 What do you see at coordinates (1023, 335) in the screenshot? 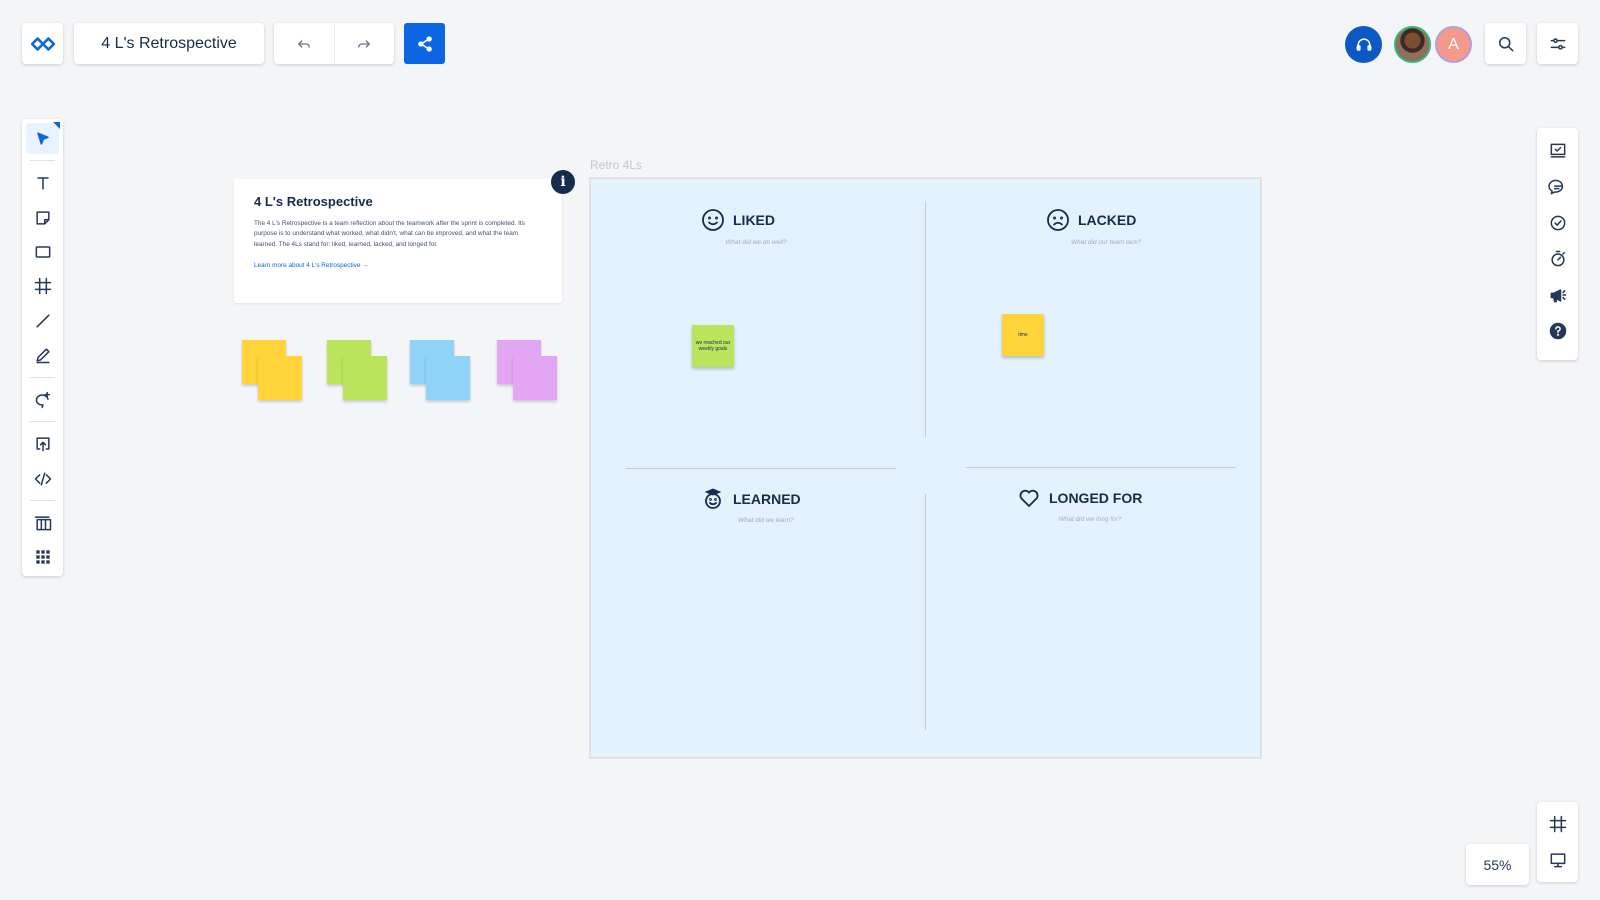
I see `sticky-note: time` at bounding box center [1023, 335].